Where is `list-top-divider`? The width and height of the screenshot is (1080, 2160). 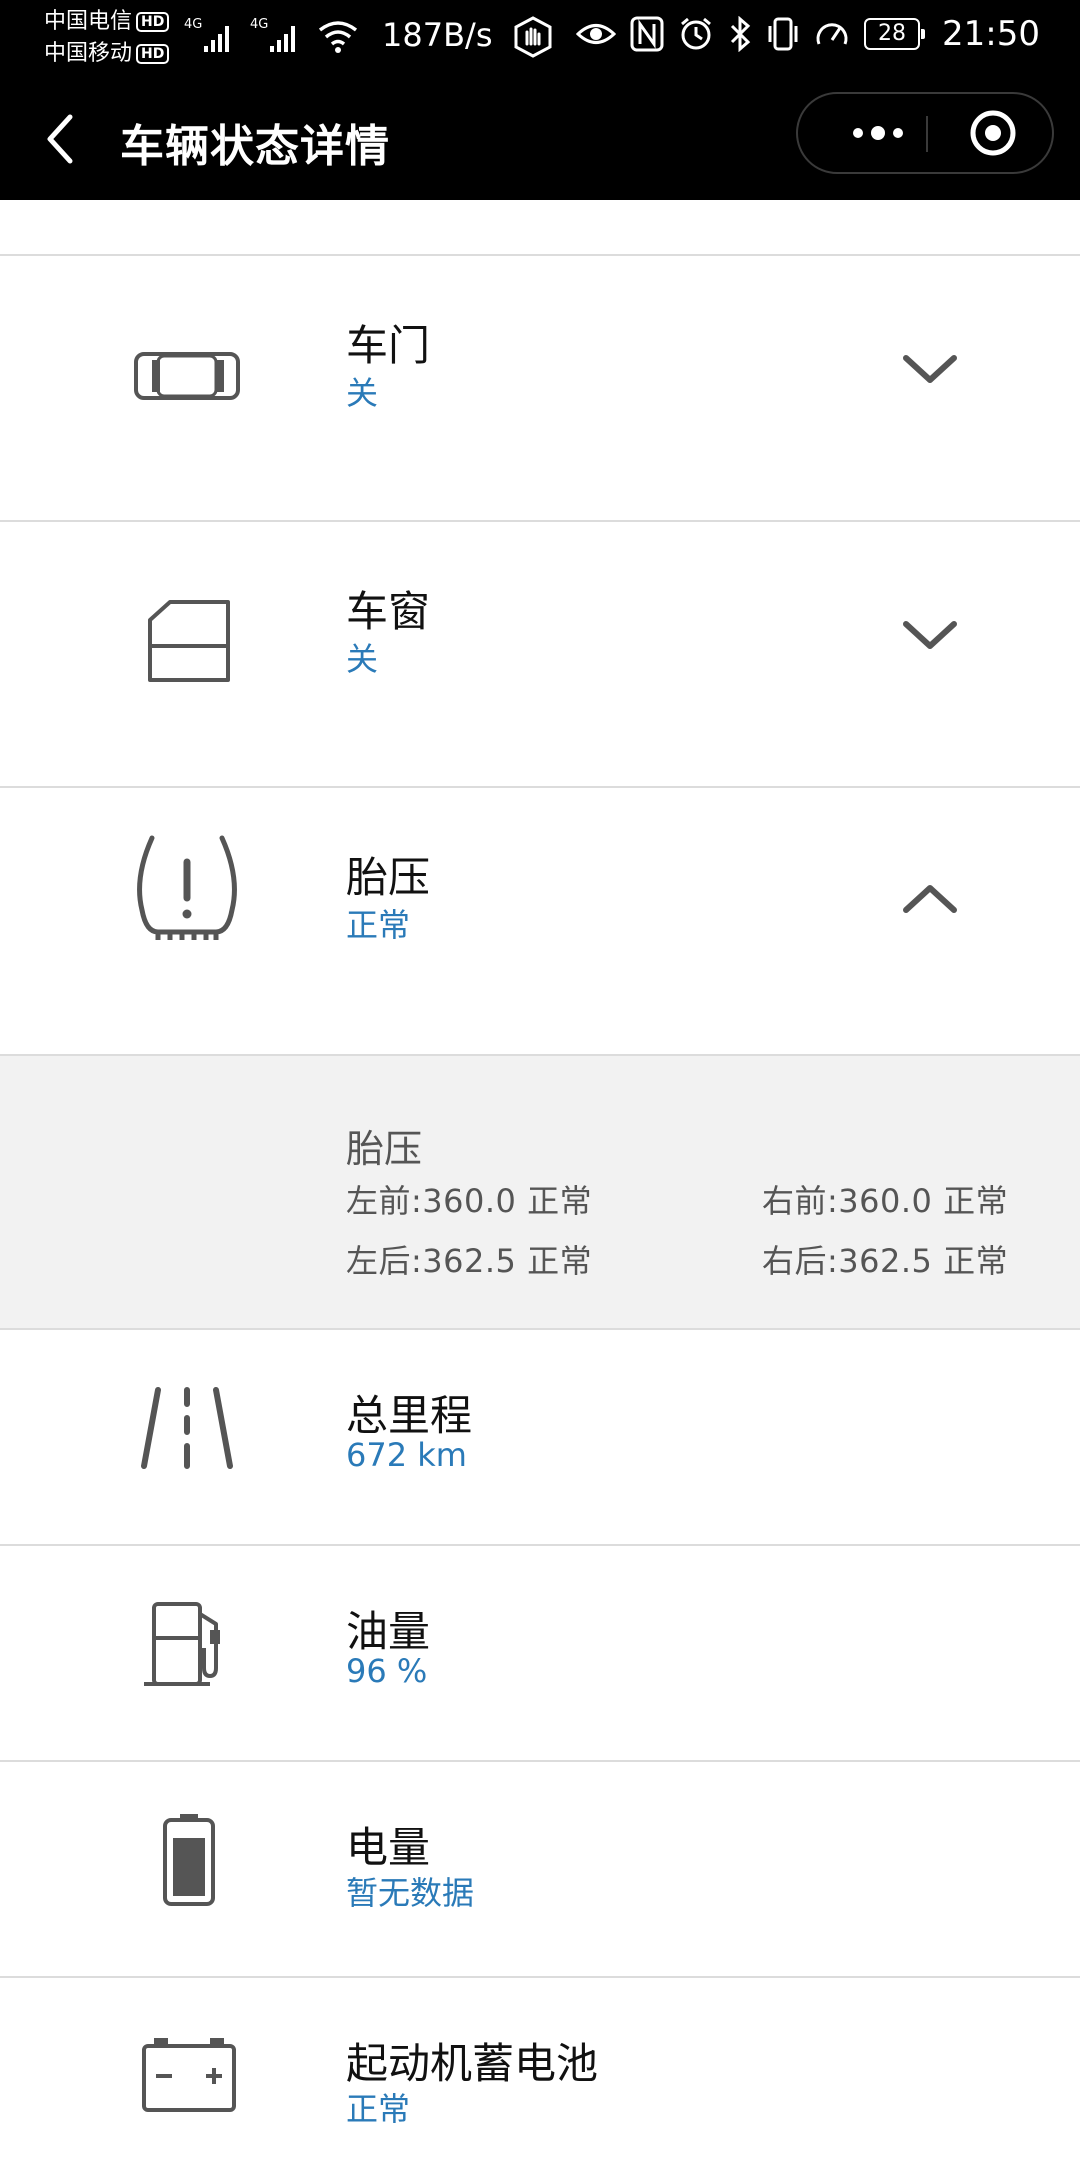 list-top-divider is located at coordinates (540, 228).